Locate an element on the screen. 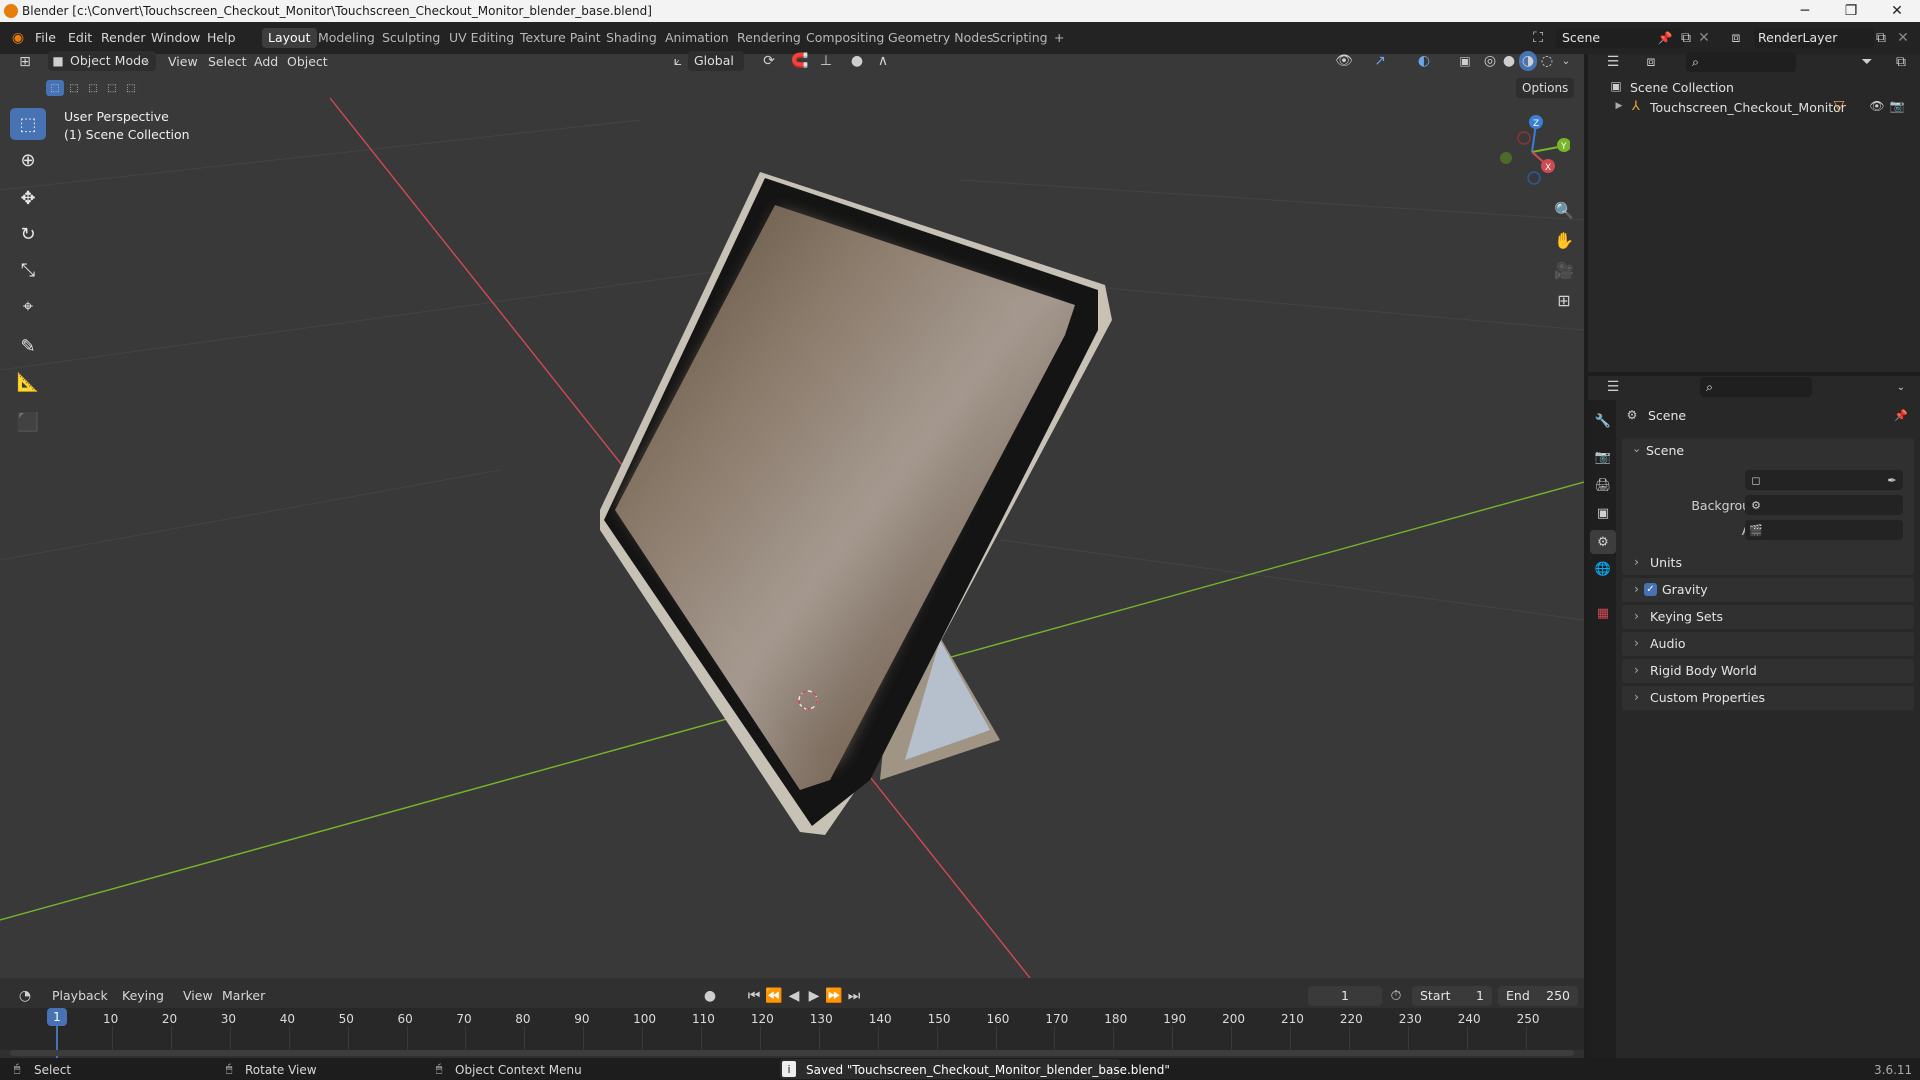  material-shading-icon: ◑ is located at coordinates (1528, 61).